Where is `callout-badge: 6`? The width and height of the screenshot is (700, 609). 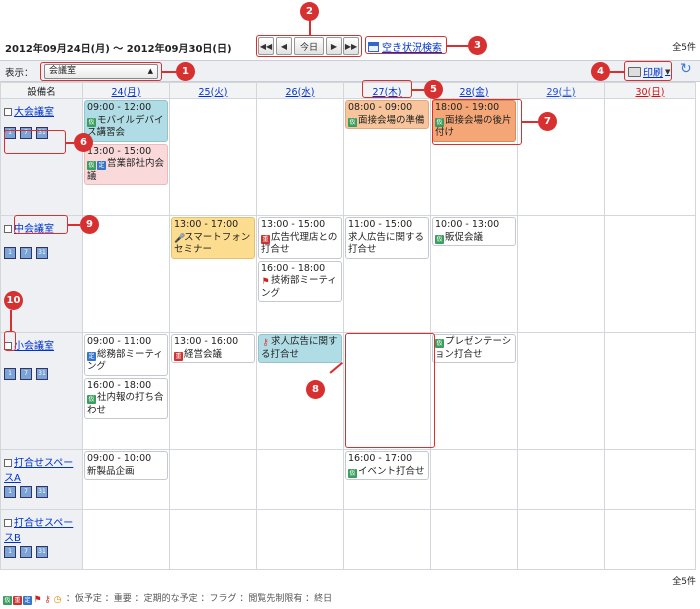 callout-badge: 6 is located at coordinates (83, 142).